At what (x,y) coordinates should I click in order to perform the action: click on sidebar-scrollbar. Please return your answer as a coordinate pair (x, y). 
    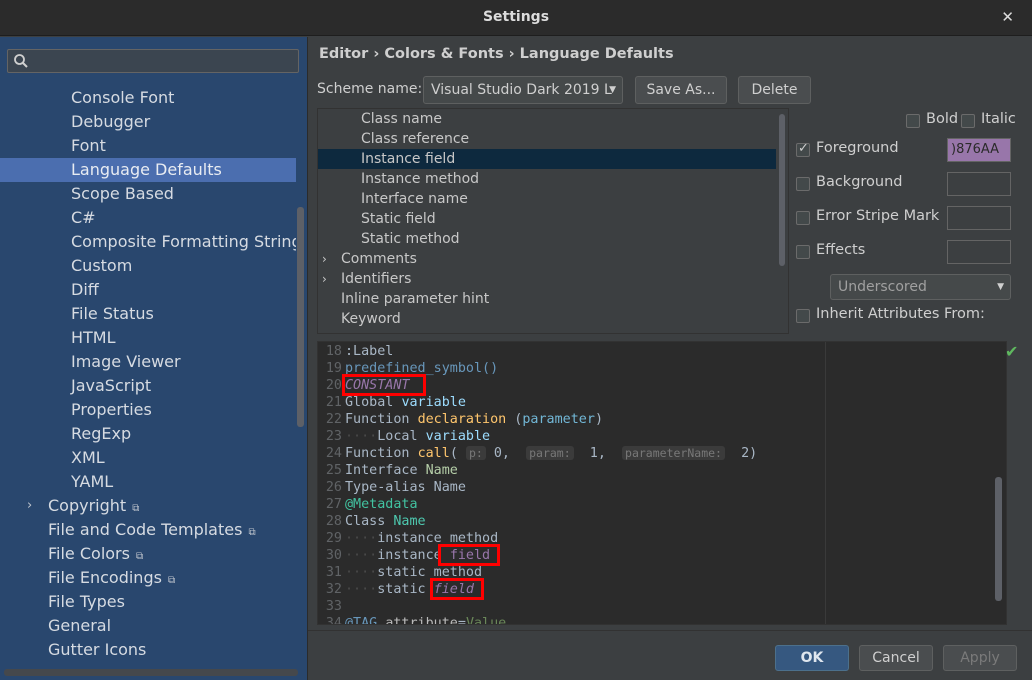
    Looking at the image, I should click on (300, 317).